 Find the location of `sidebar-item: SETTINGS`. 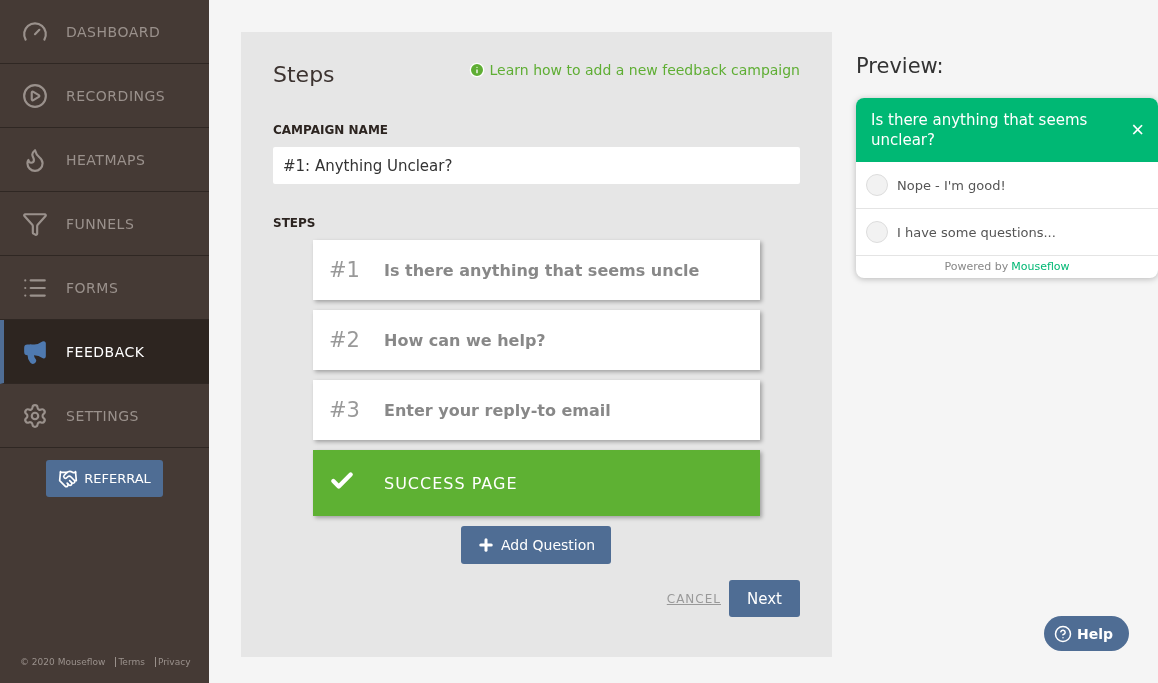

sidebar-item: SETTINGS is located at coordinates (104, 416).